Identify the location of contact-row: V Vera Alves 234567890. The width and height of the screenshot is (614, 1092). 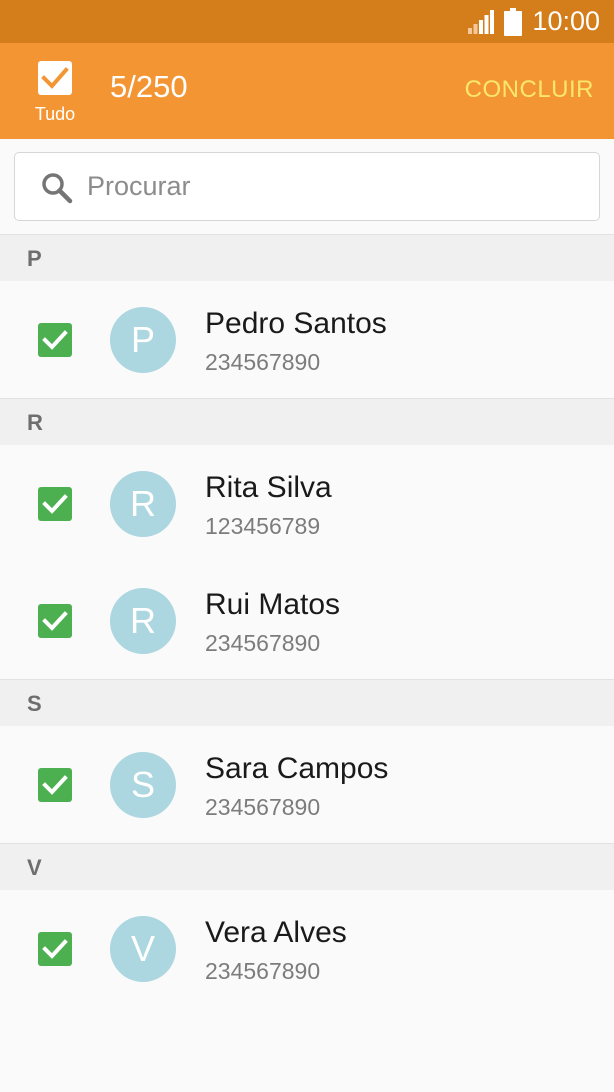
(307, 948).